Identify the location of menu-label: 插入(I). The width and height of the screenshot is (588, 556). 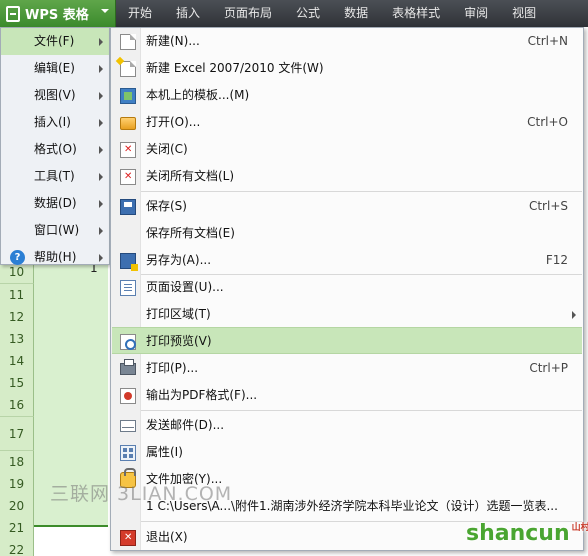
(52, 122).